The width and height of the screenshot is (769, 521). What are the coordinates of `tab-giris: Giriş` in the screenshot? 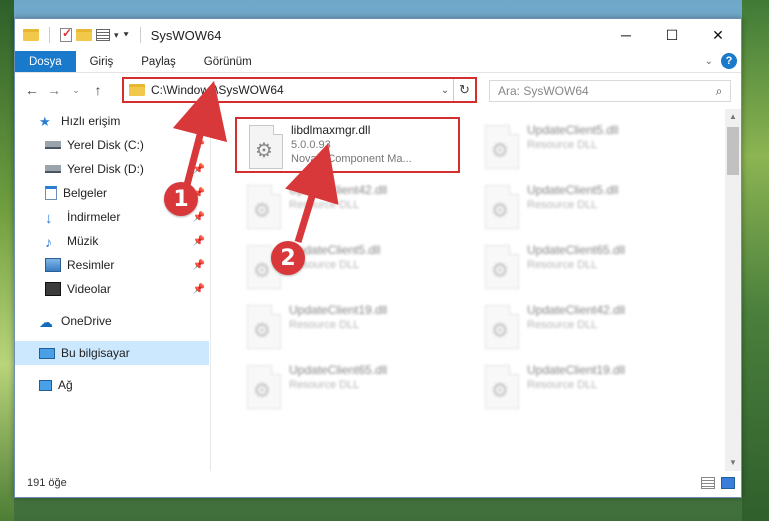 It's located at (102, 61).